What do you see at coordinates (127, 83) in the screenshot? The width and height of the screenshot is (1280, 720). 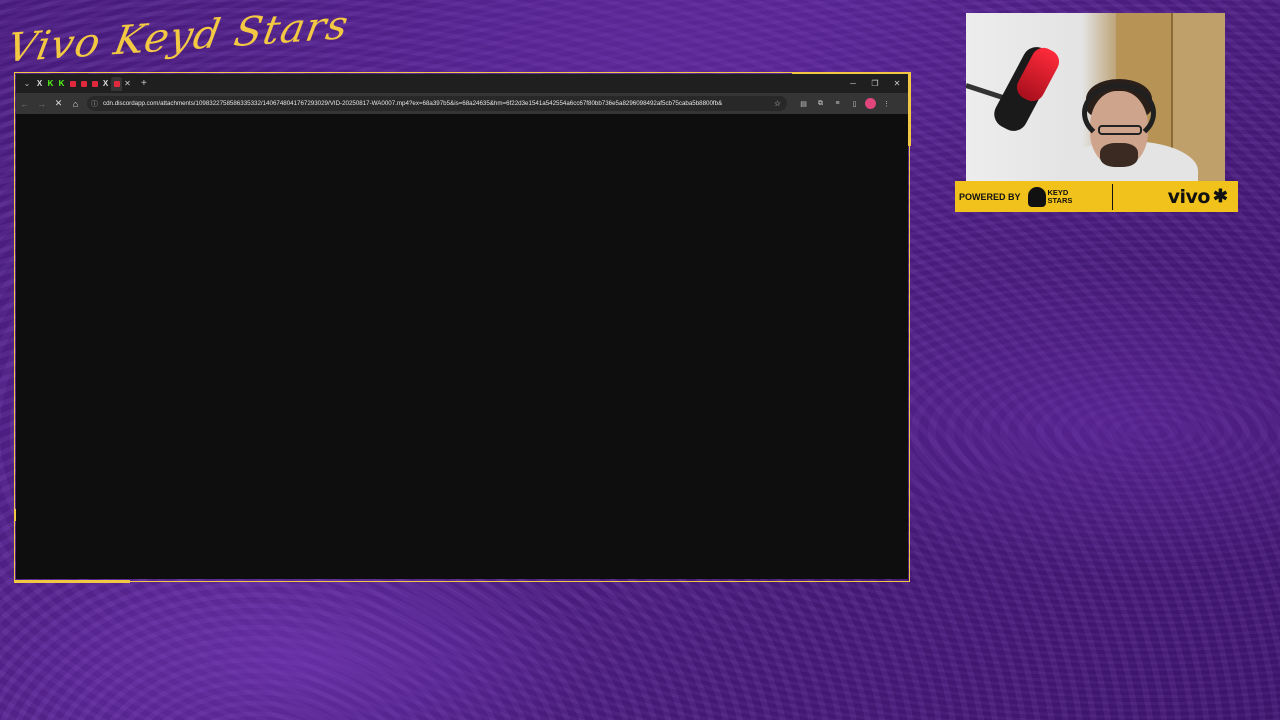 I see `close-tab-icon: ✕` at bounding box center [127, 83].